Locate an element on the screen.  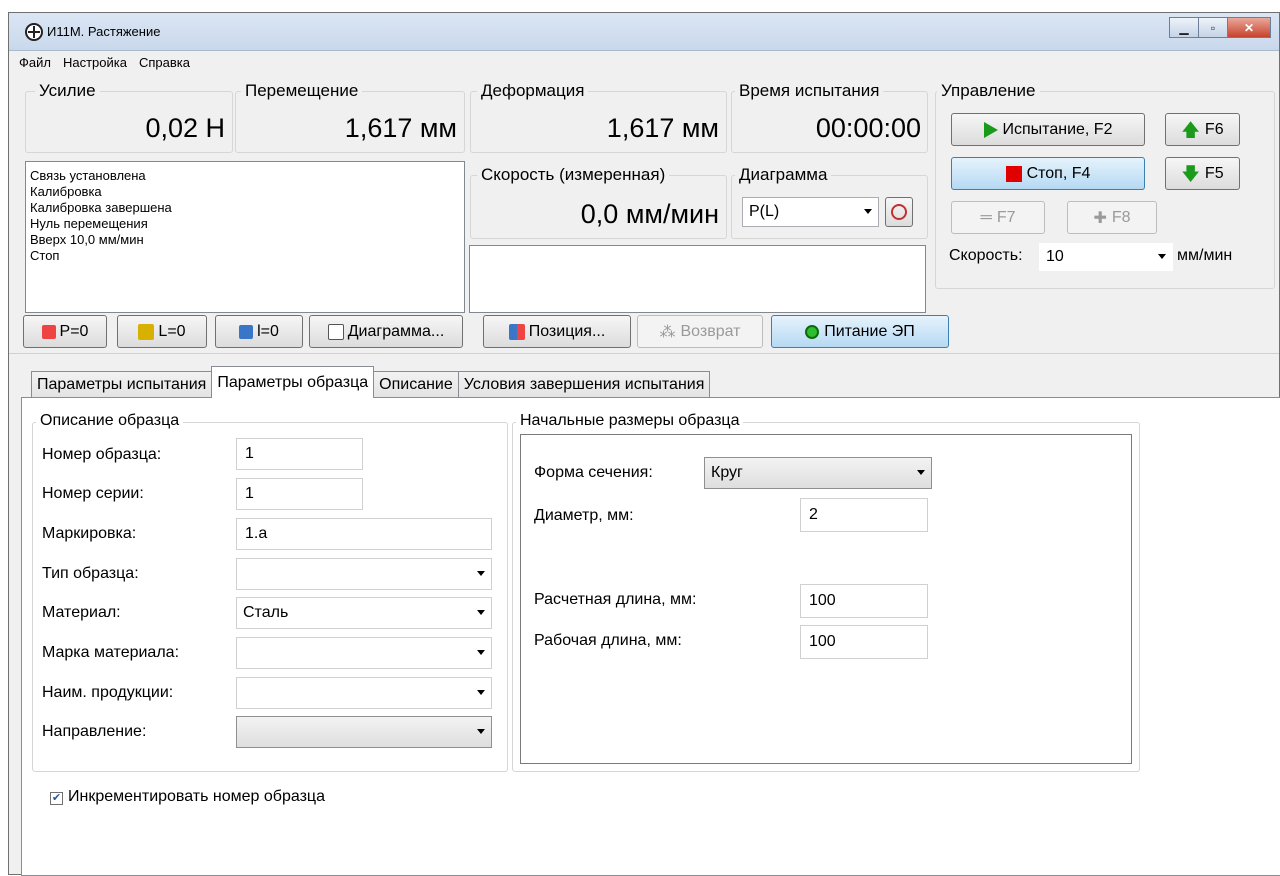
stop-icon is located at coordinates (1013, 173).